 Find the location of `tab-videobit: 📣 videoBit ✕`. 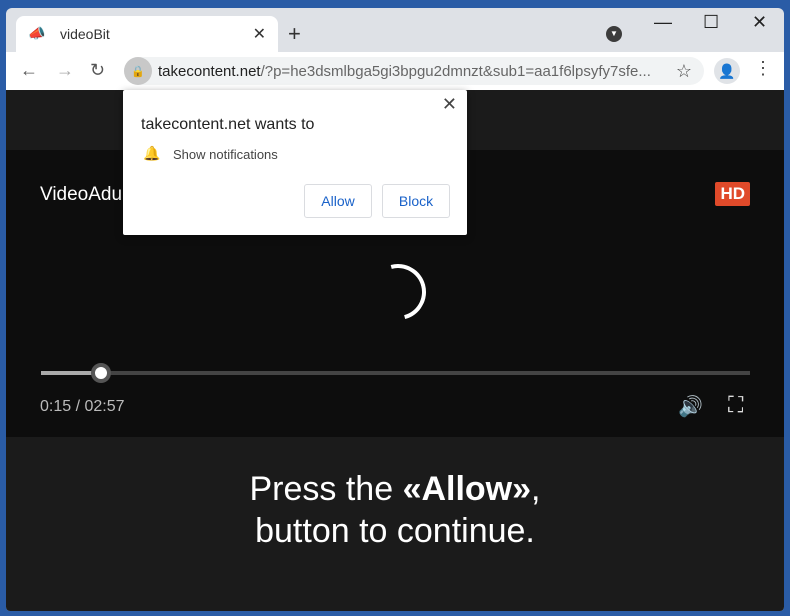

tab-videobit: 📣 videoBit ✕ is located at coordinates (147, 34).